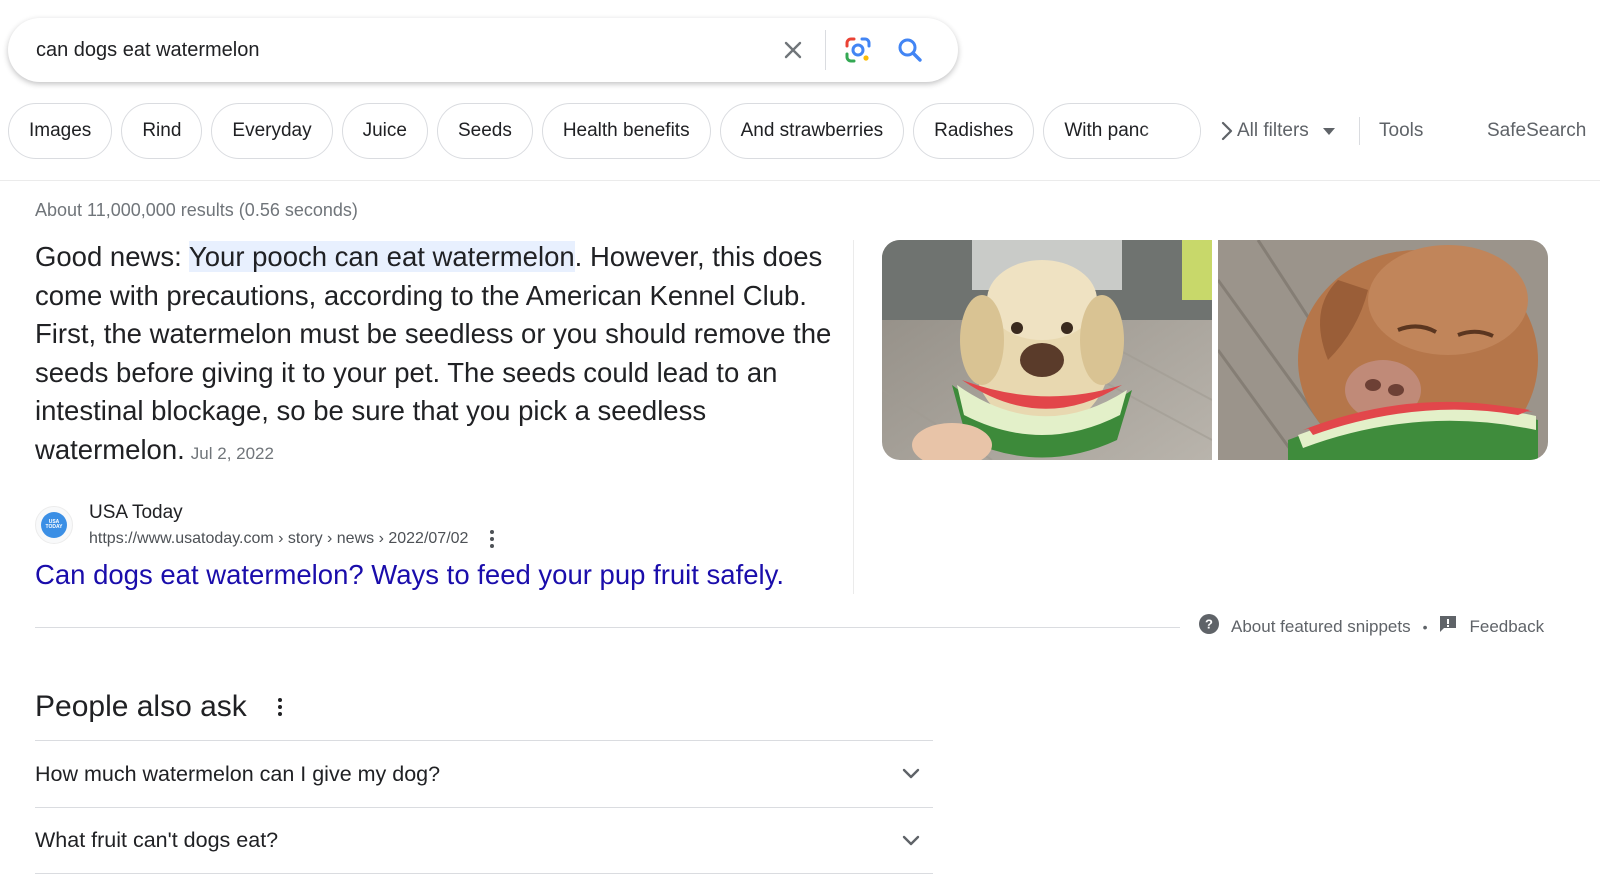 The image size is (1600, 884). Describe the element at coordinates (853, 417) in the screenshot. I see `snippet-column-divider` at that location.